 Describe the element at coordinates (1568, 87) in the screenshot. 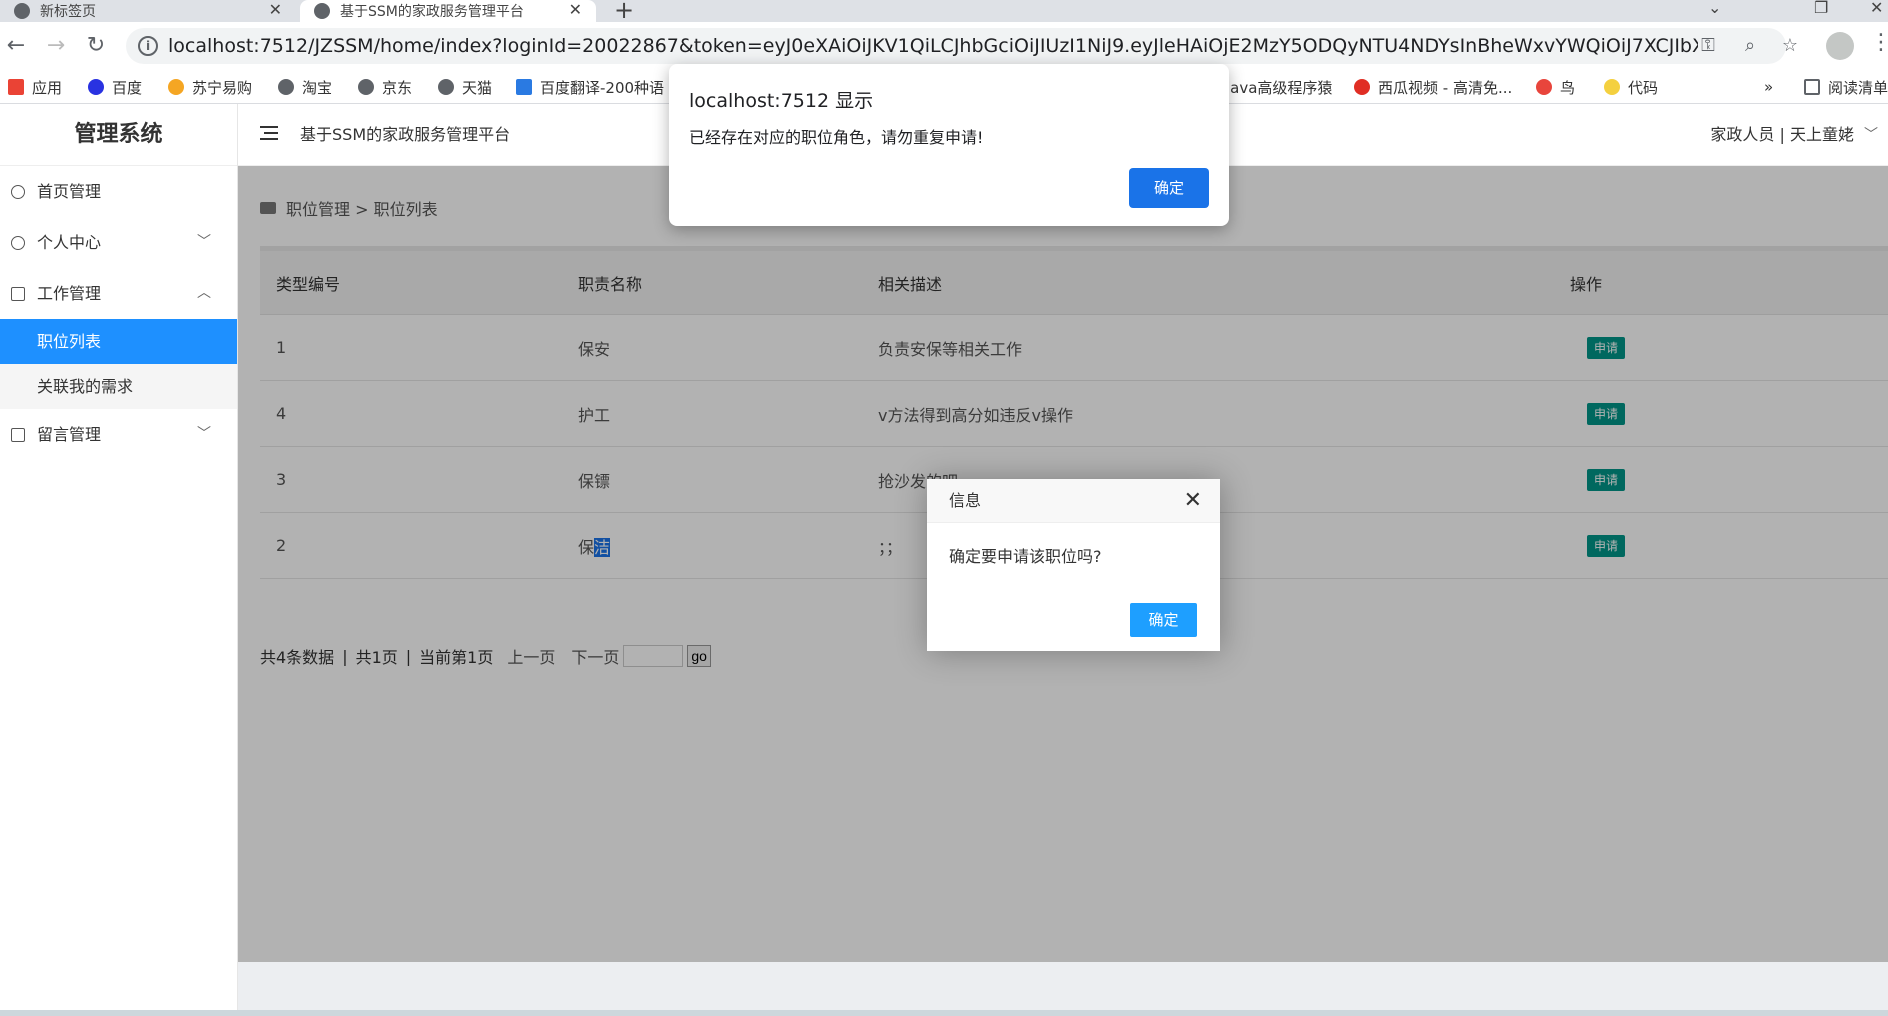

I see `bookmark-label: 鸟` at that location.